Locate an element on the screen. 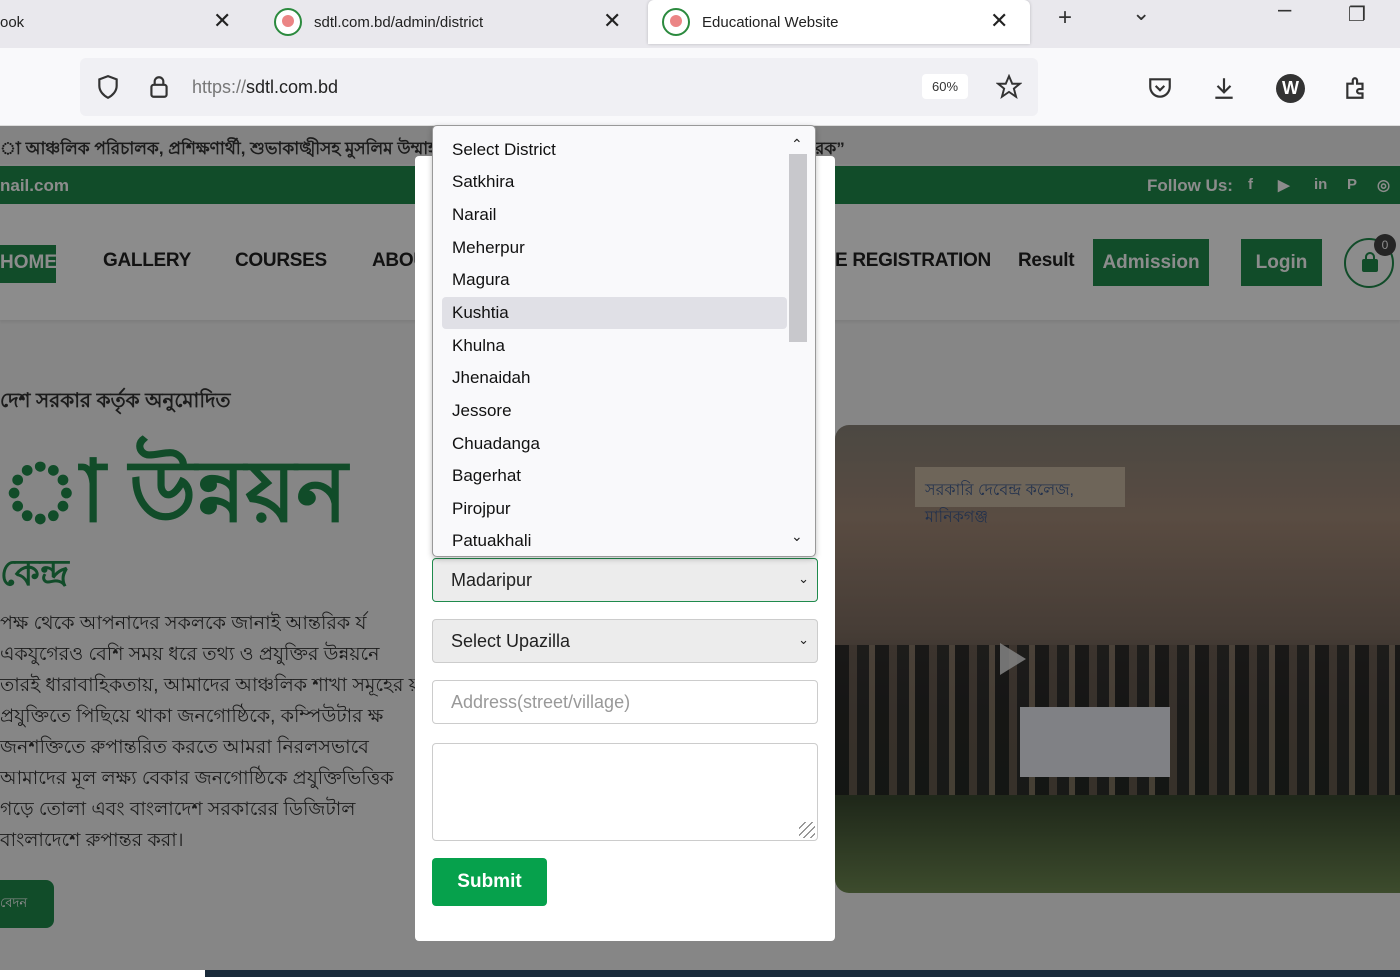  resize-handle-icon is located at coordinates (807, 830).